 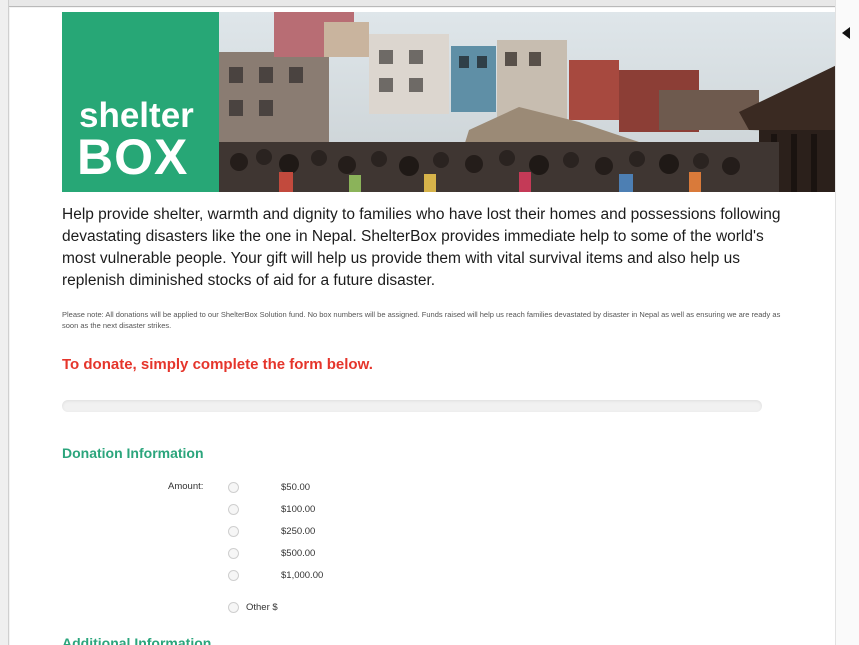 I want to click on amount-option-other: Other $, so click(x=278, y=608).